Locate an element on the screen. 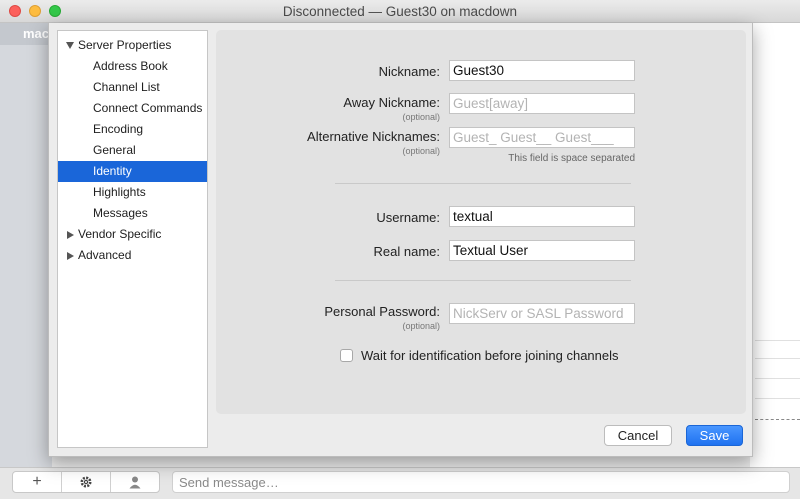 The width and height of the screenshot is (800, 499). add-server-button: + is located at coordinates (37, 482).